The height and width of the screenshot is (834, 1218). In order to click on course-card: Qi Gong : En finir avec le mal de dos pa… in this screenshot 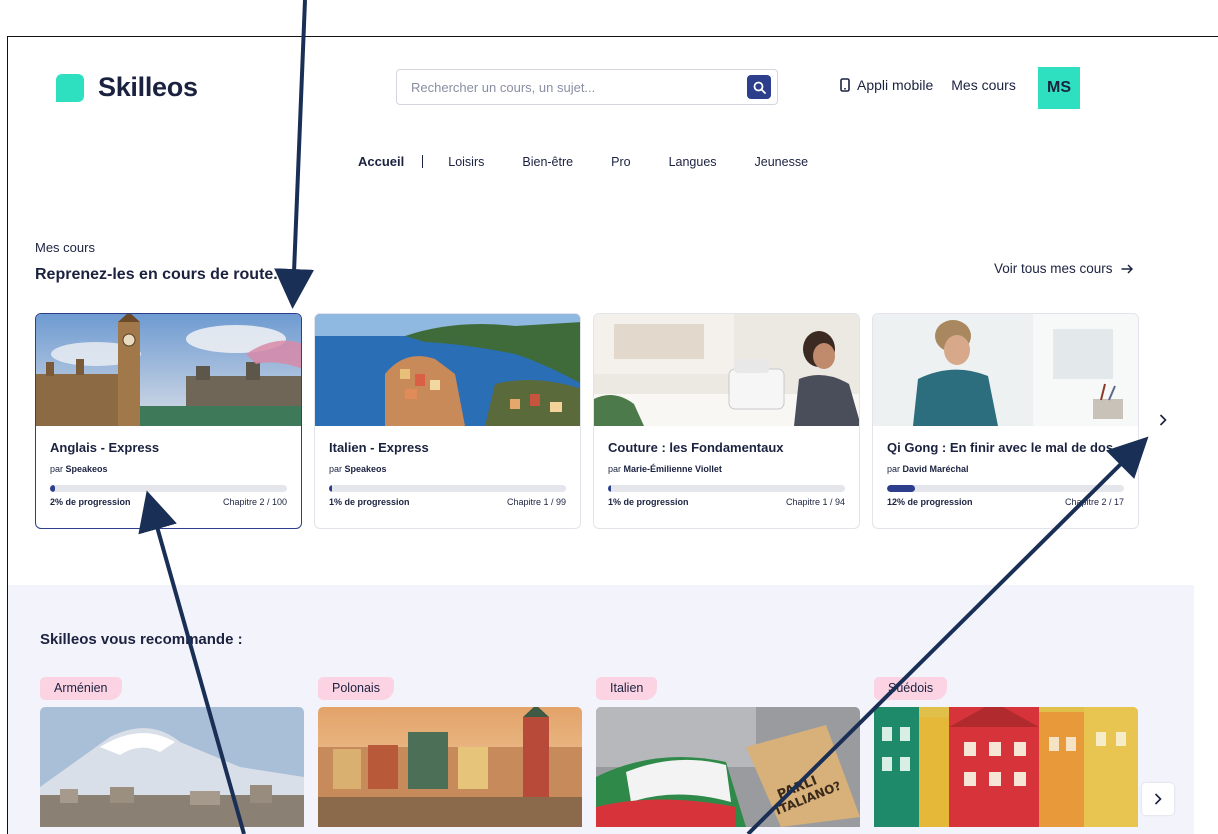, I will do `click(1005, 421)`.